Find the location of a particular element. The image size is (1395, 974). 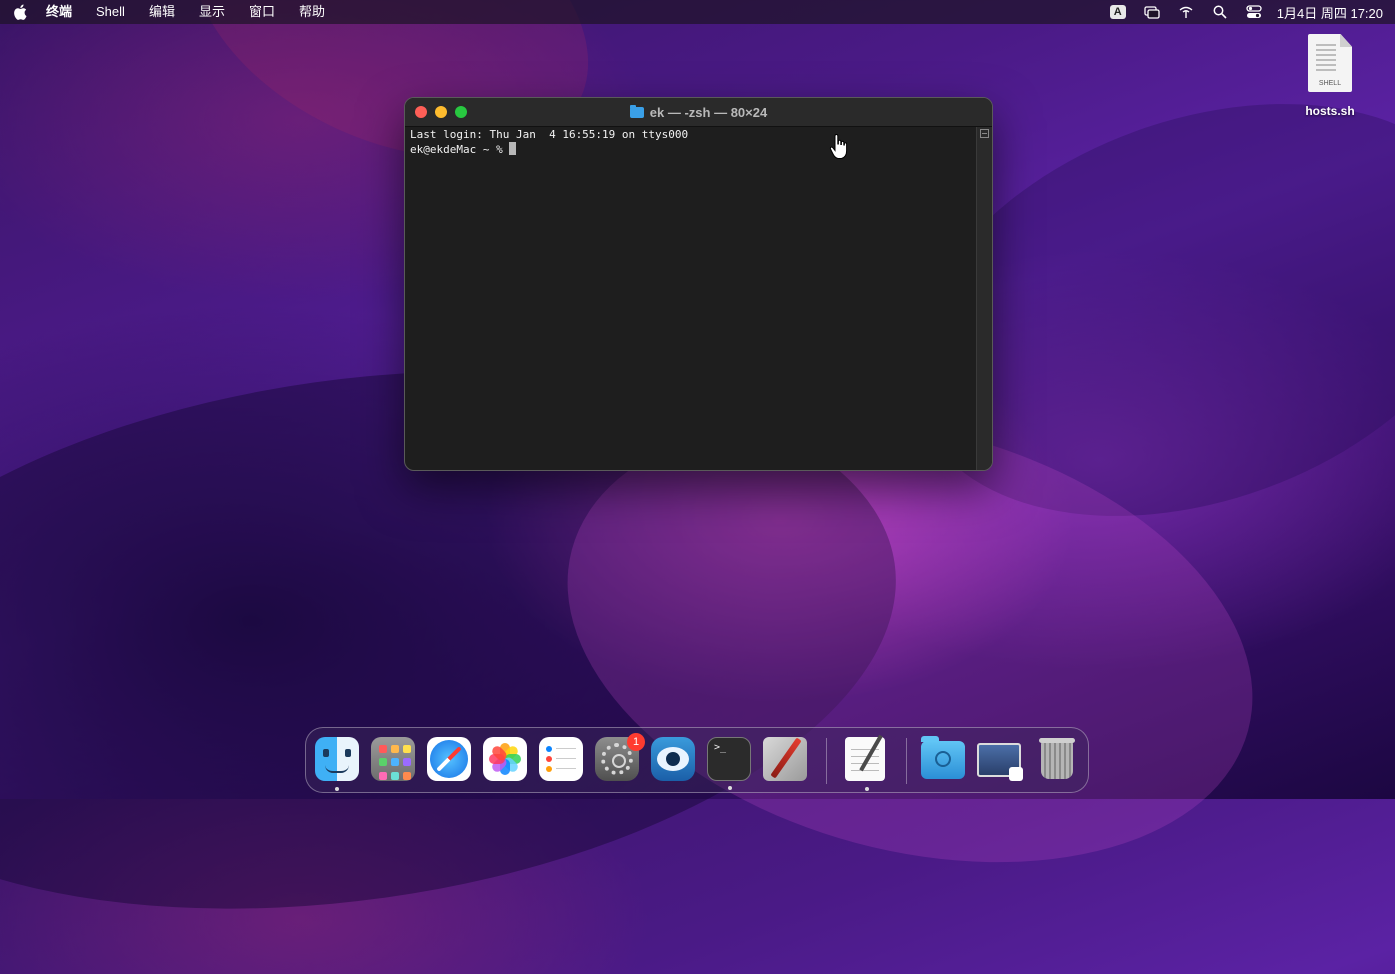

menu-clock: 1月4日 周四 17:20 is located at coordinates (1327, 12).